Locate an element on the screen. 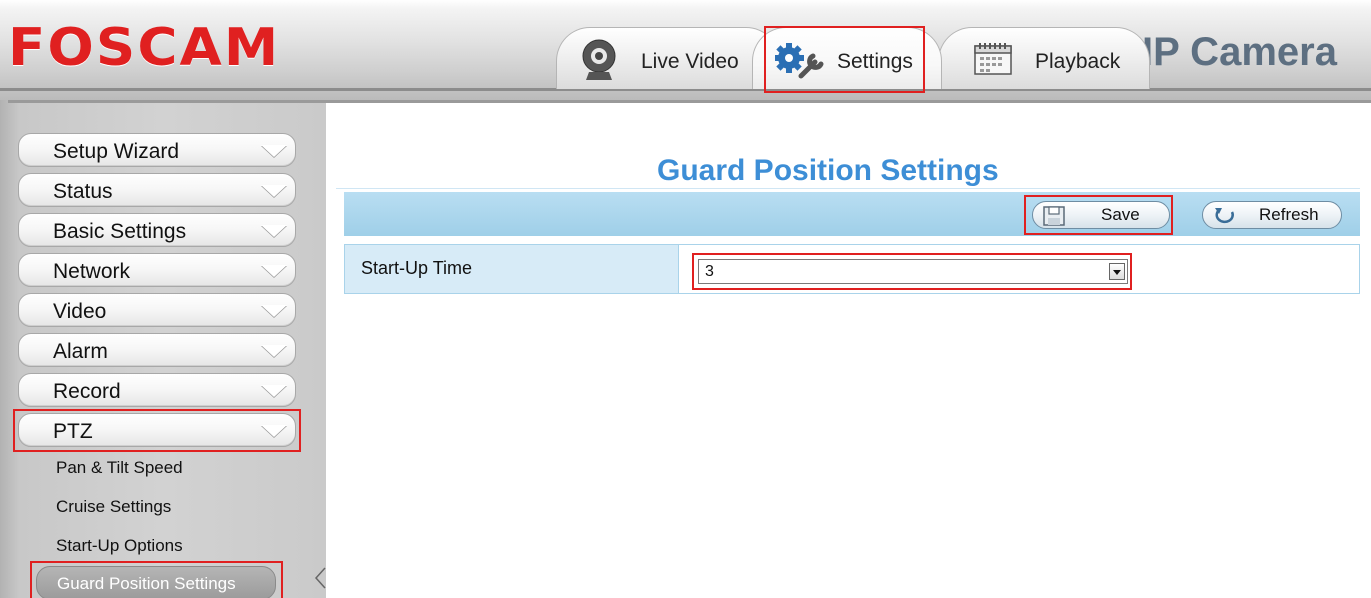  sidebar-subitem-label: Guard Position Settings is located at coordinates (146, 583).